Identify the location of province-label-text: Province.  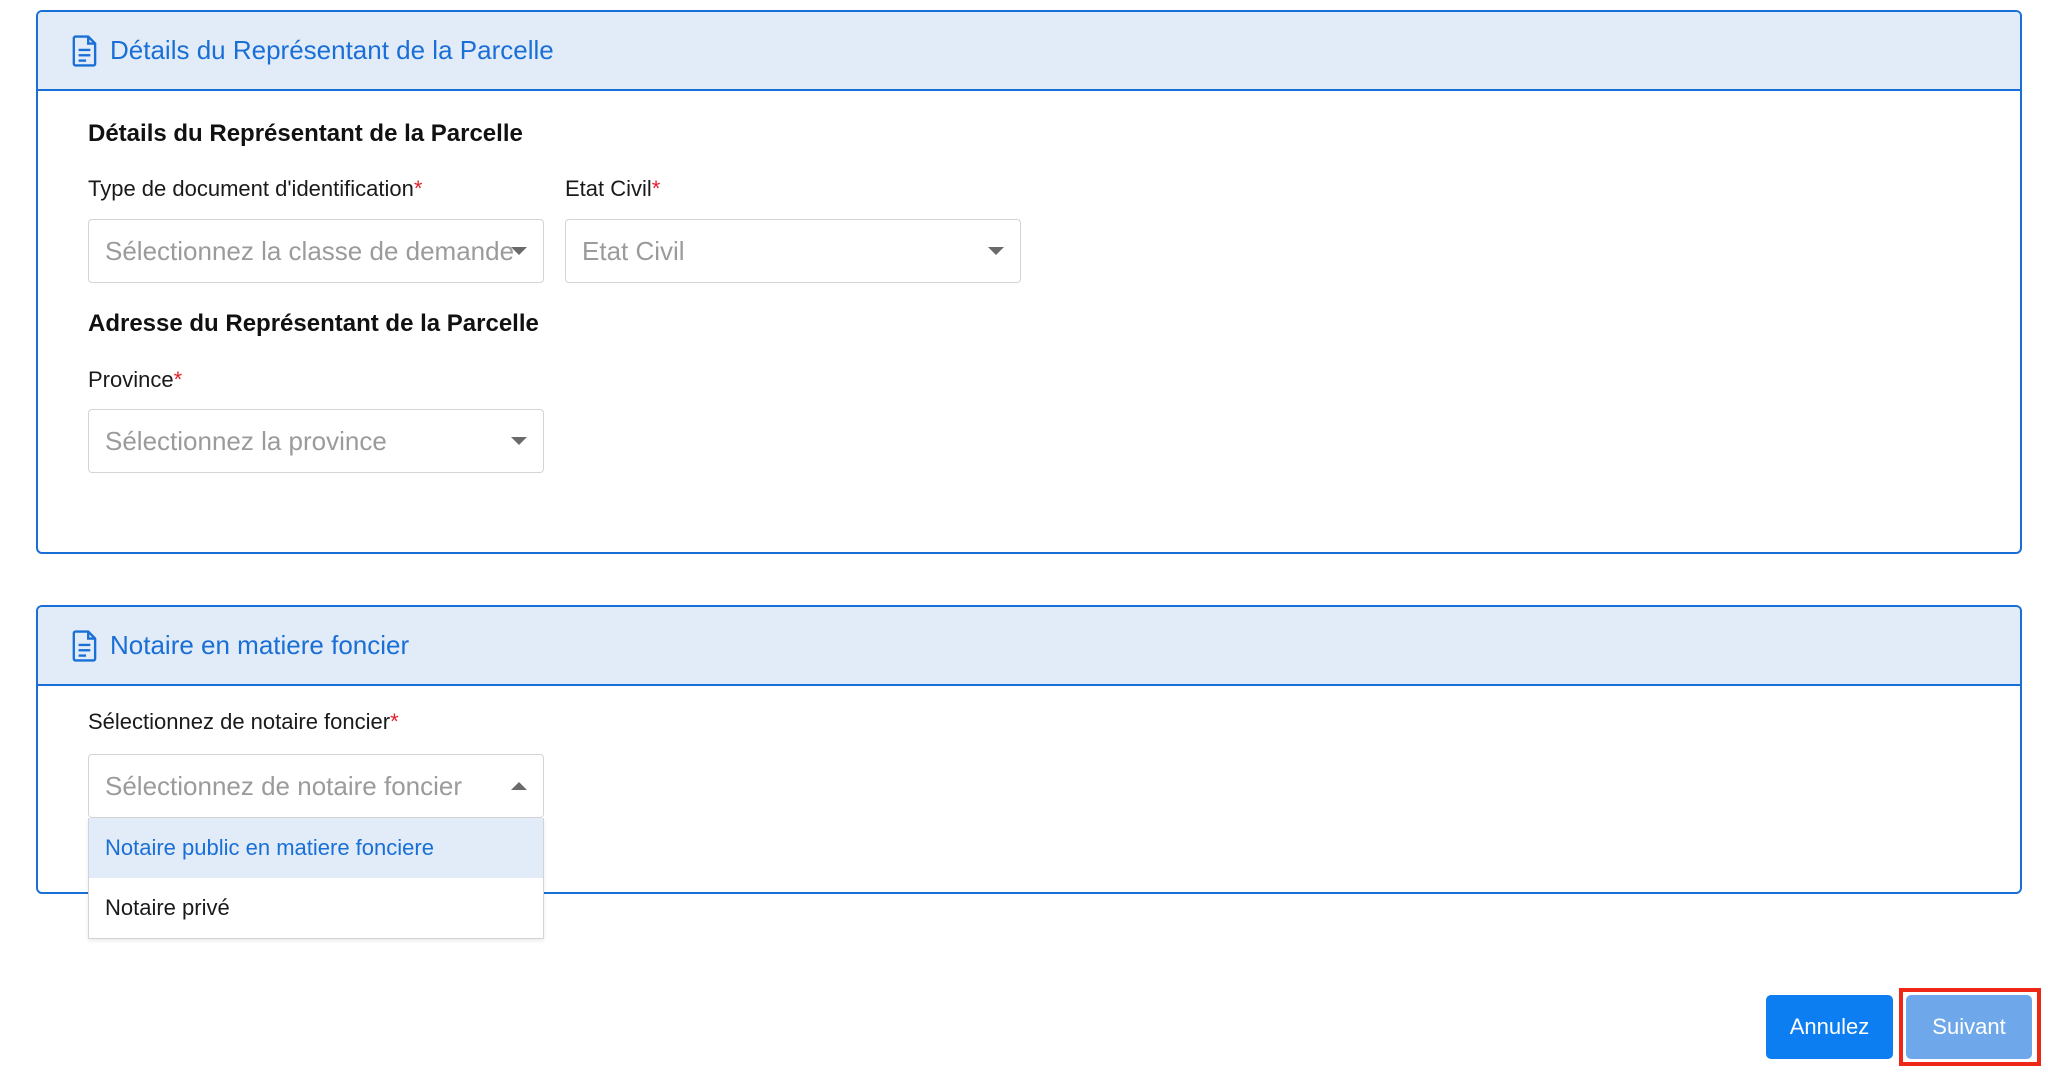
(131, 379).